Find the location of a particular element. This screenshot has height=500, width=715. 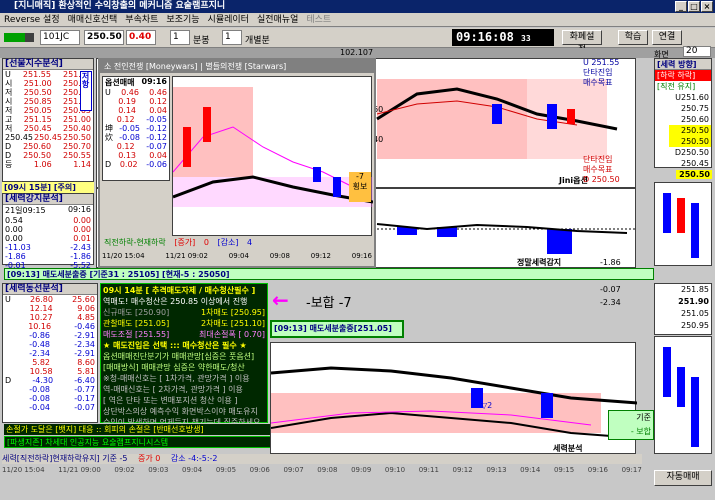

qty2-input: 1 is located at coordinates (232, 37).